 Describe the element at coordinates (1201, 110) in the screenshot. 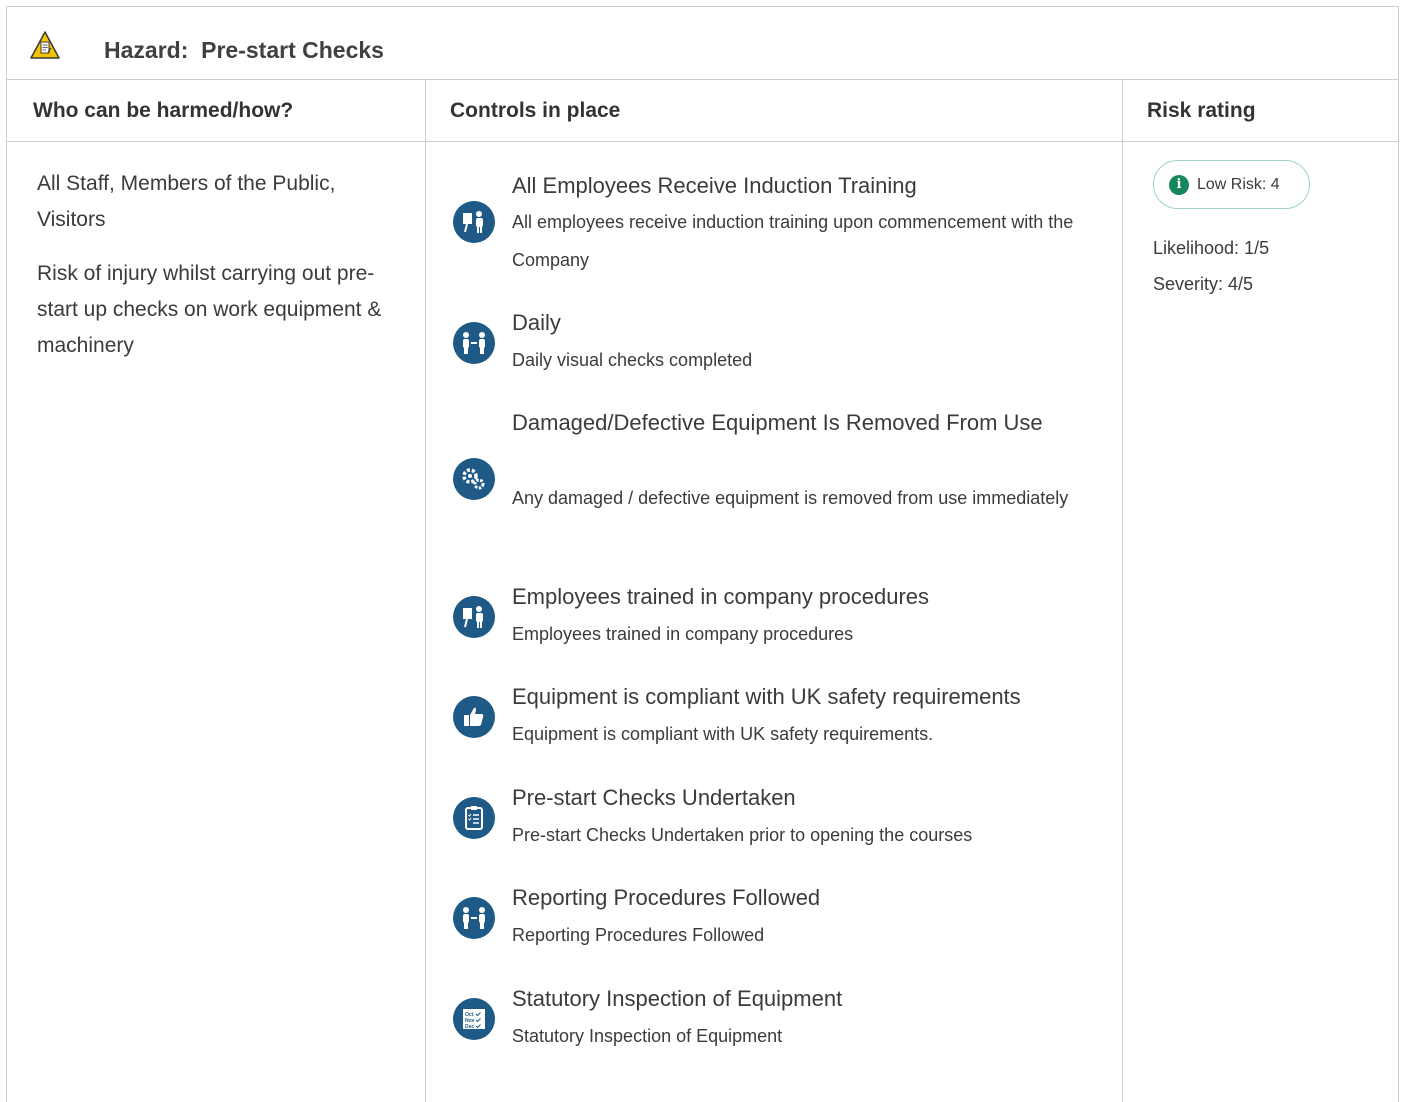

I see `column-header-risk: Risk rating` at that location.